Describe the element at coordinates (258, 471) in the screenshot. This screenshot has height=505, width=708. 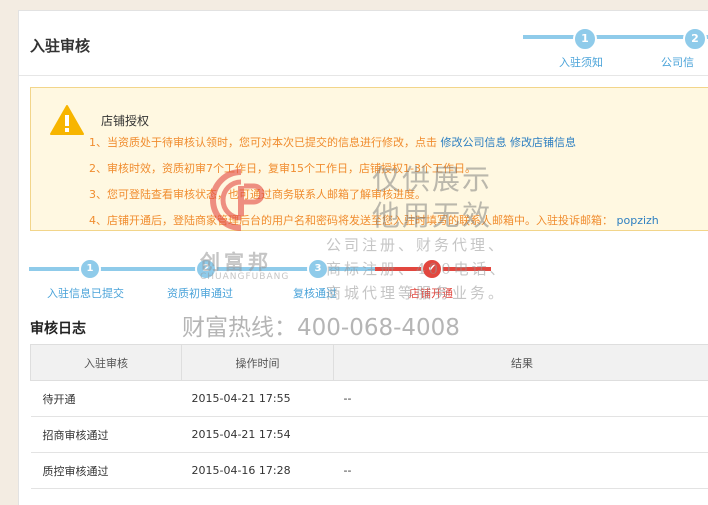
I see `row-time: 2015-04-16 17:28` at that location.